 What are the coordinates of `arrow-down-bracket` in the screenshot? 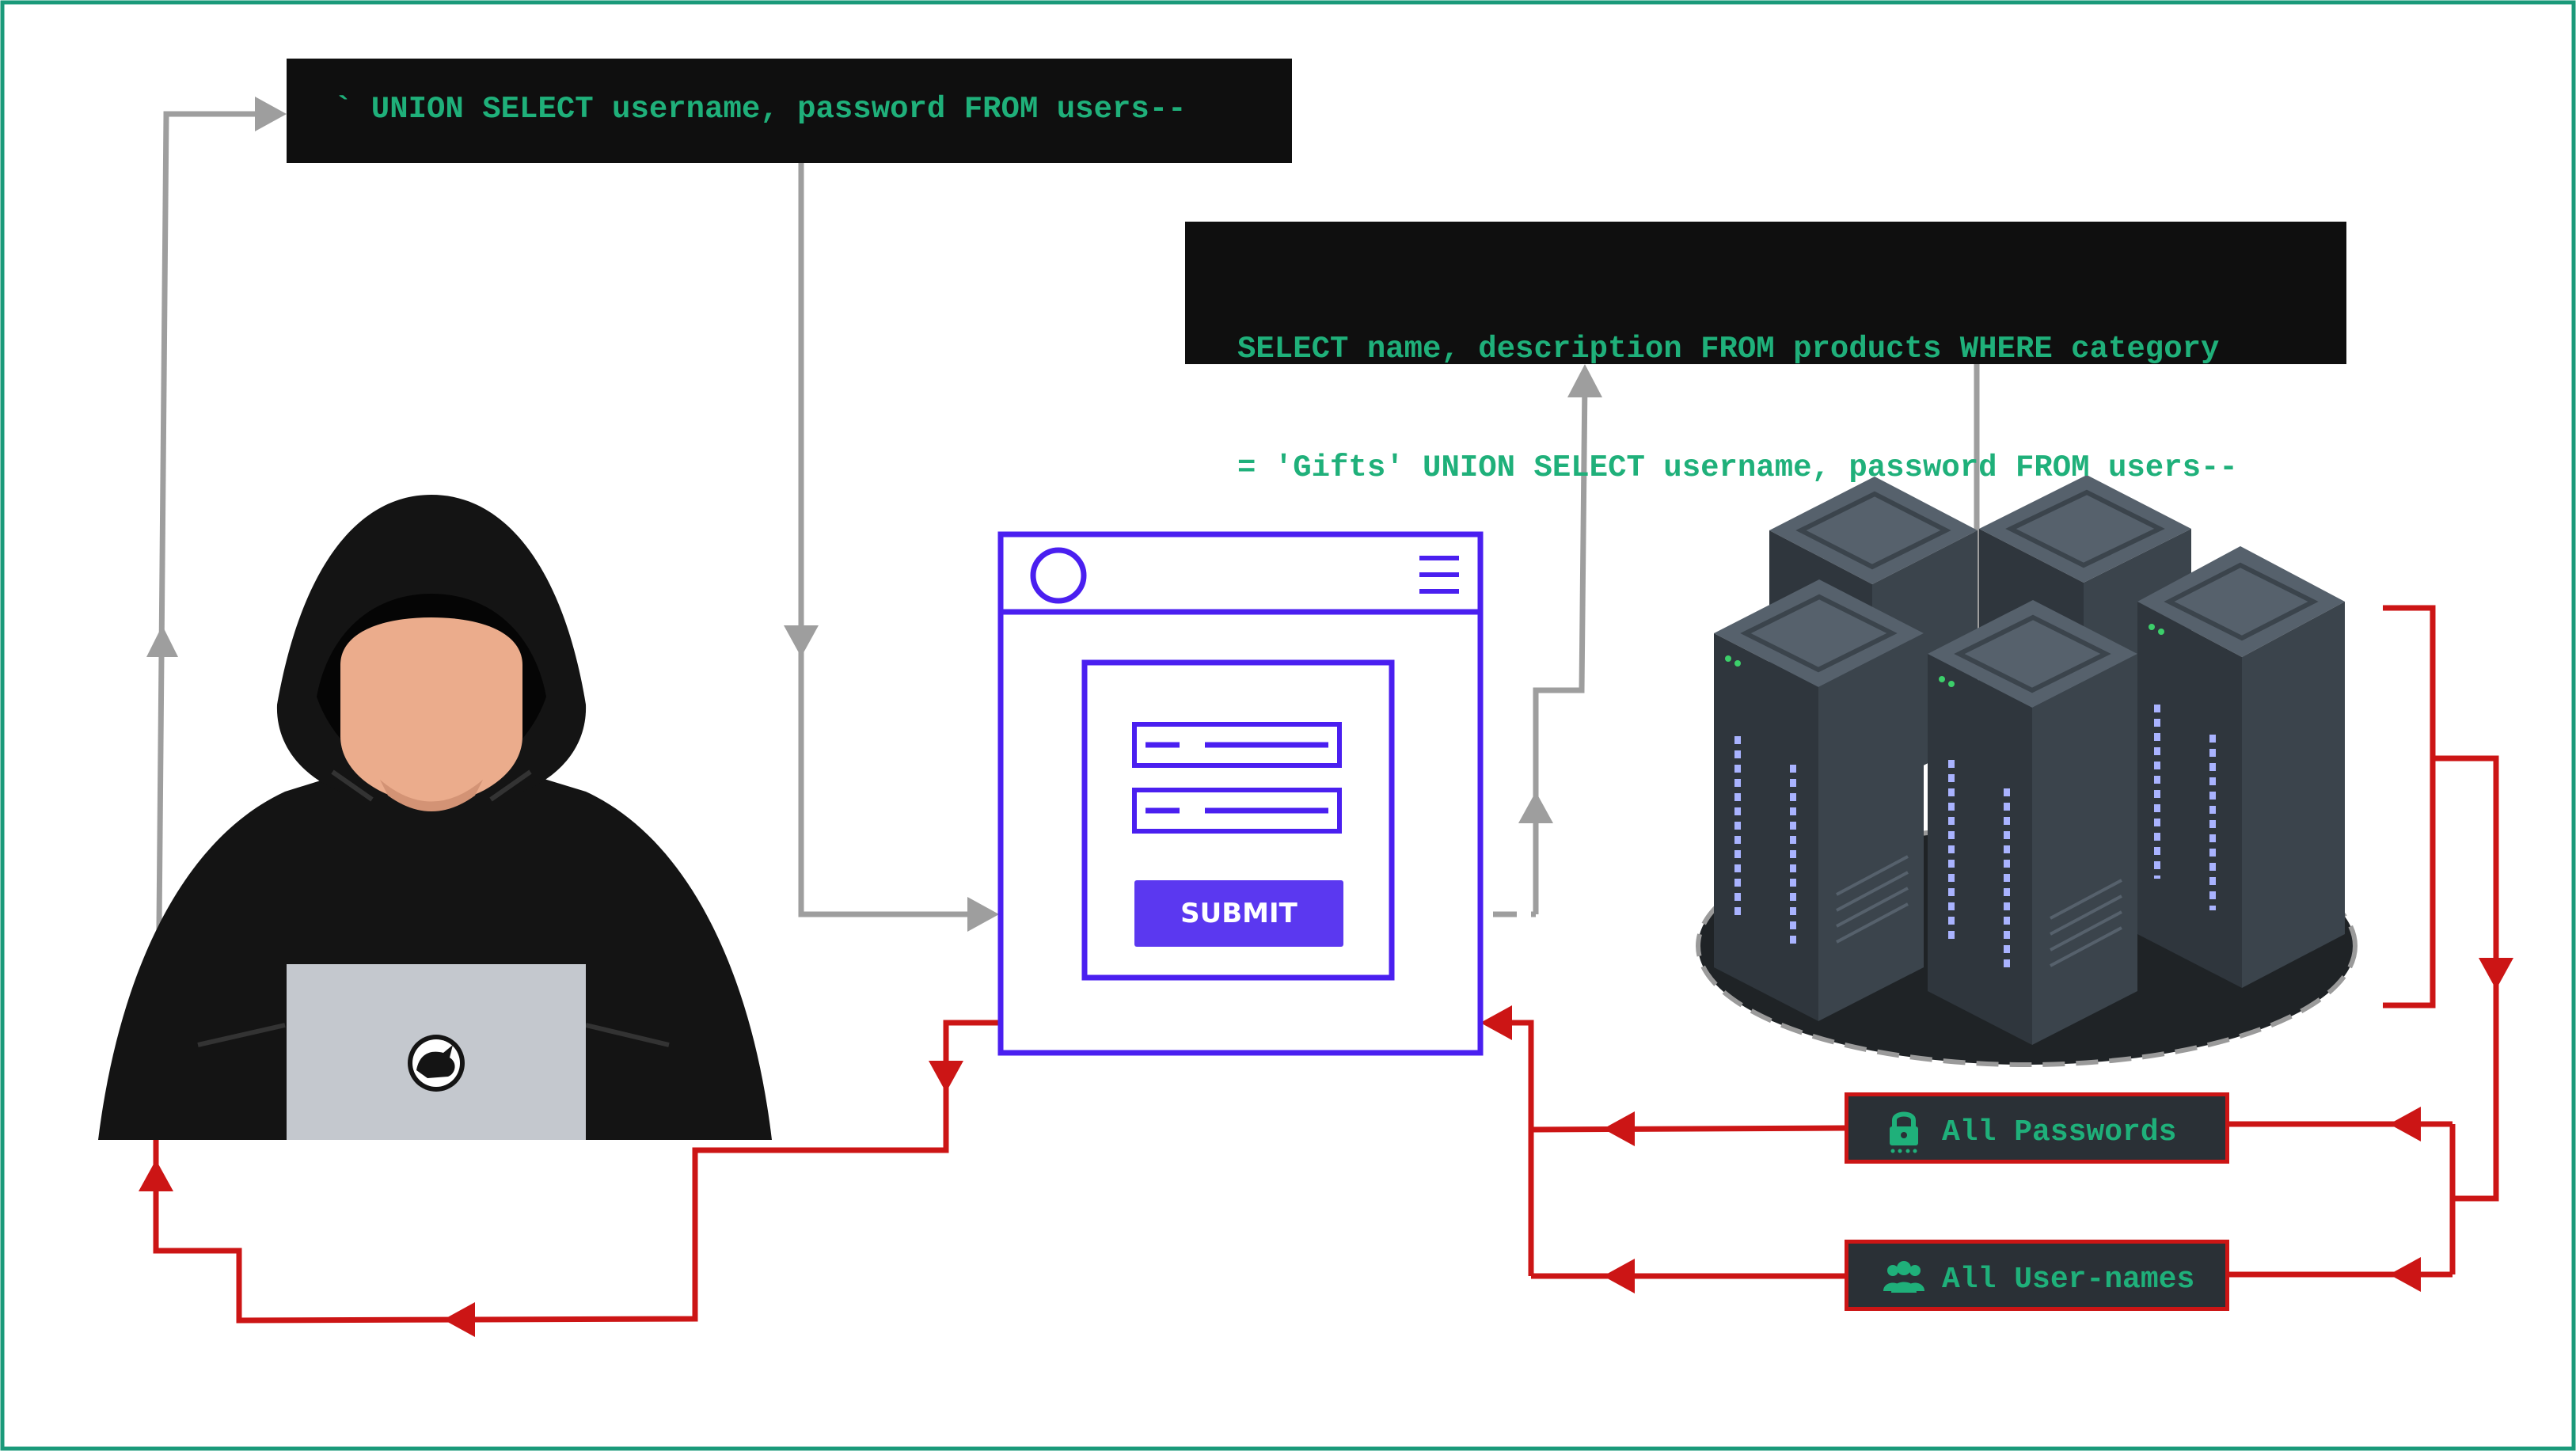 It's located at (2496, 973).